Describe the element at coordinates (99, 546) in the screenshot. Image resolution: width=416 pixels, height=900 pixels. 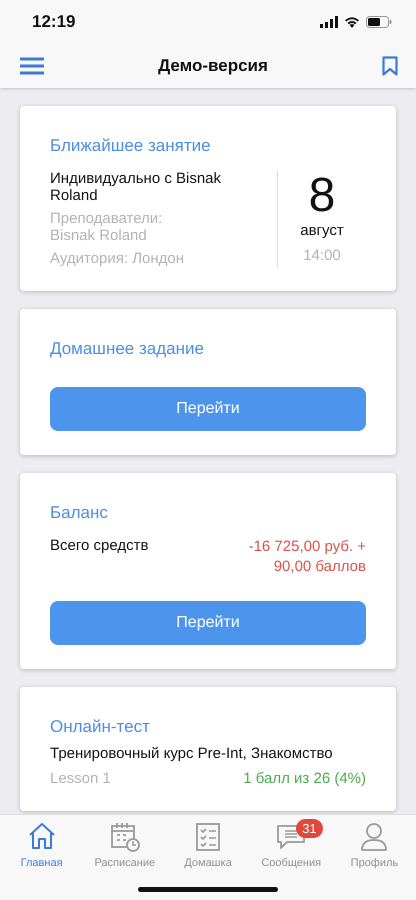
I see `balance-label: Всего средств` at that location.